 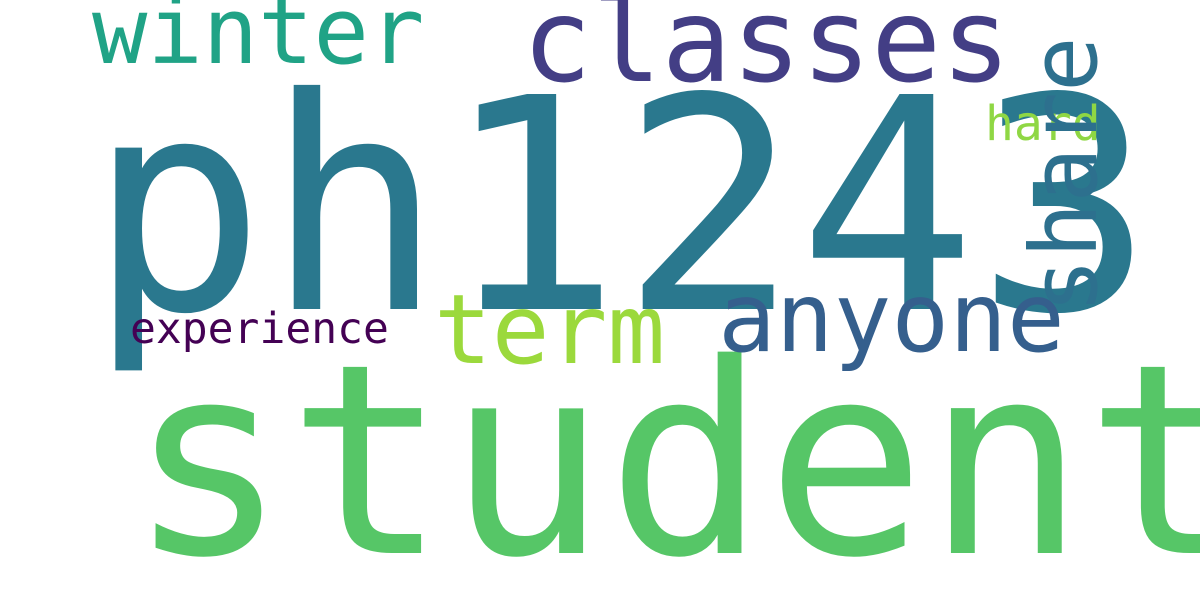 What do you see at coordinates (1064, 175) in the screenshot?
I see `word-share: share` at bounding box center [1064, 175].